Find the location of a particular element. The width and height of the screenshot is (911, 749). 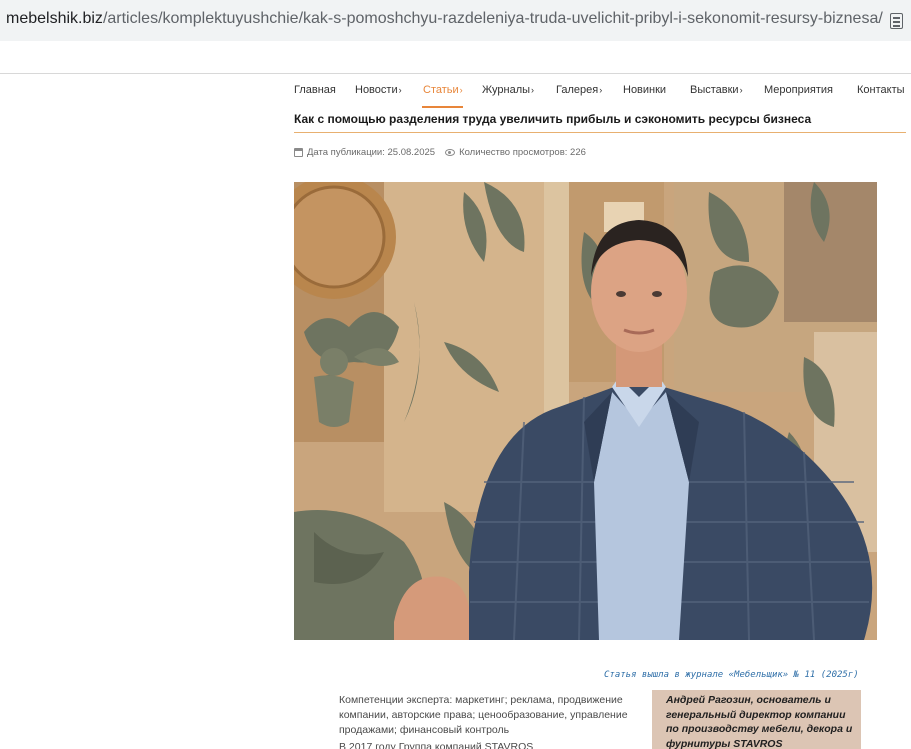

nav-item-new: Новинки is located at coordinates (644, 90).